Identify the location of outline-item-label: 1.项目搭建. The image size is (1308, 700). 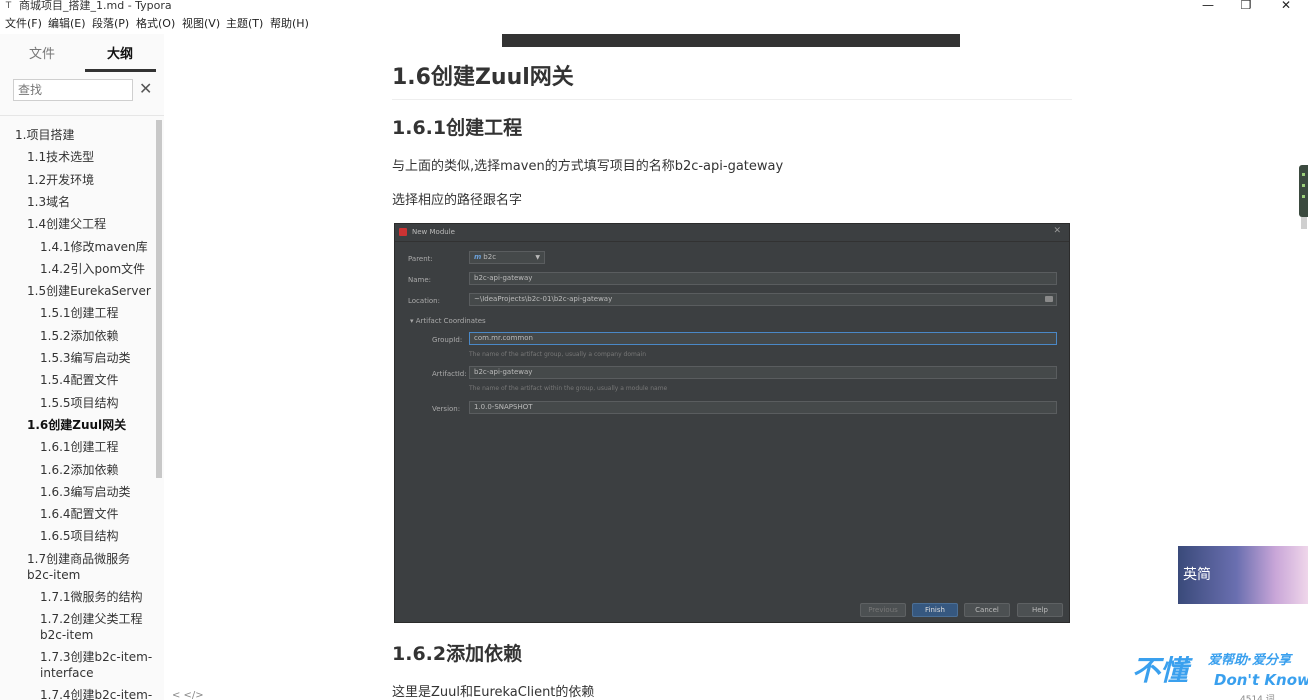
(45, 135).